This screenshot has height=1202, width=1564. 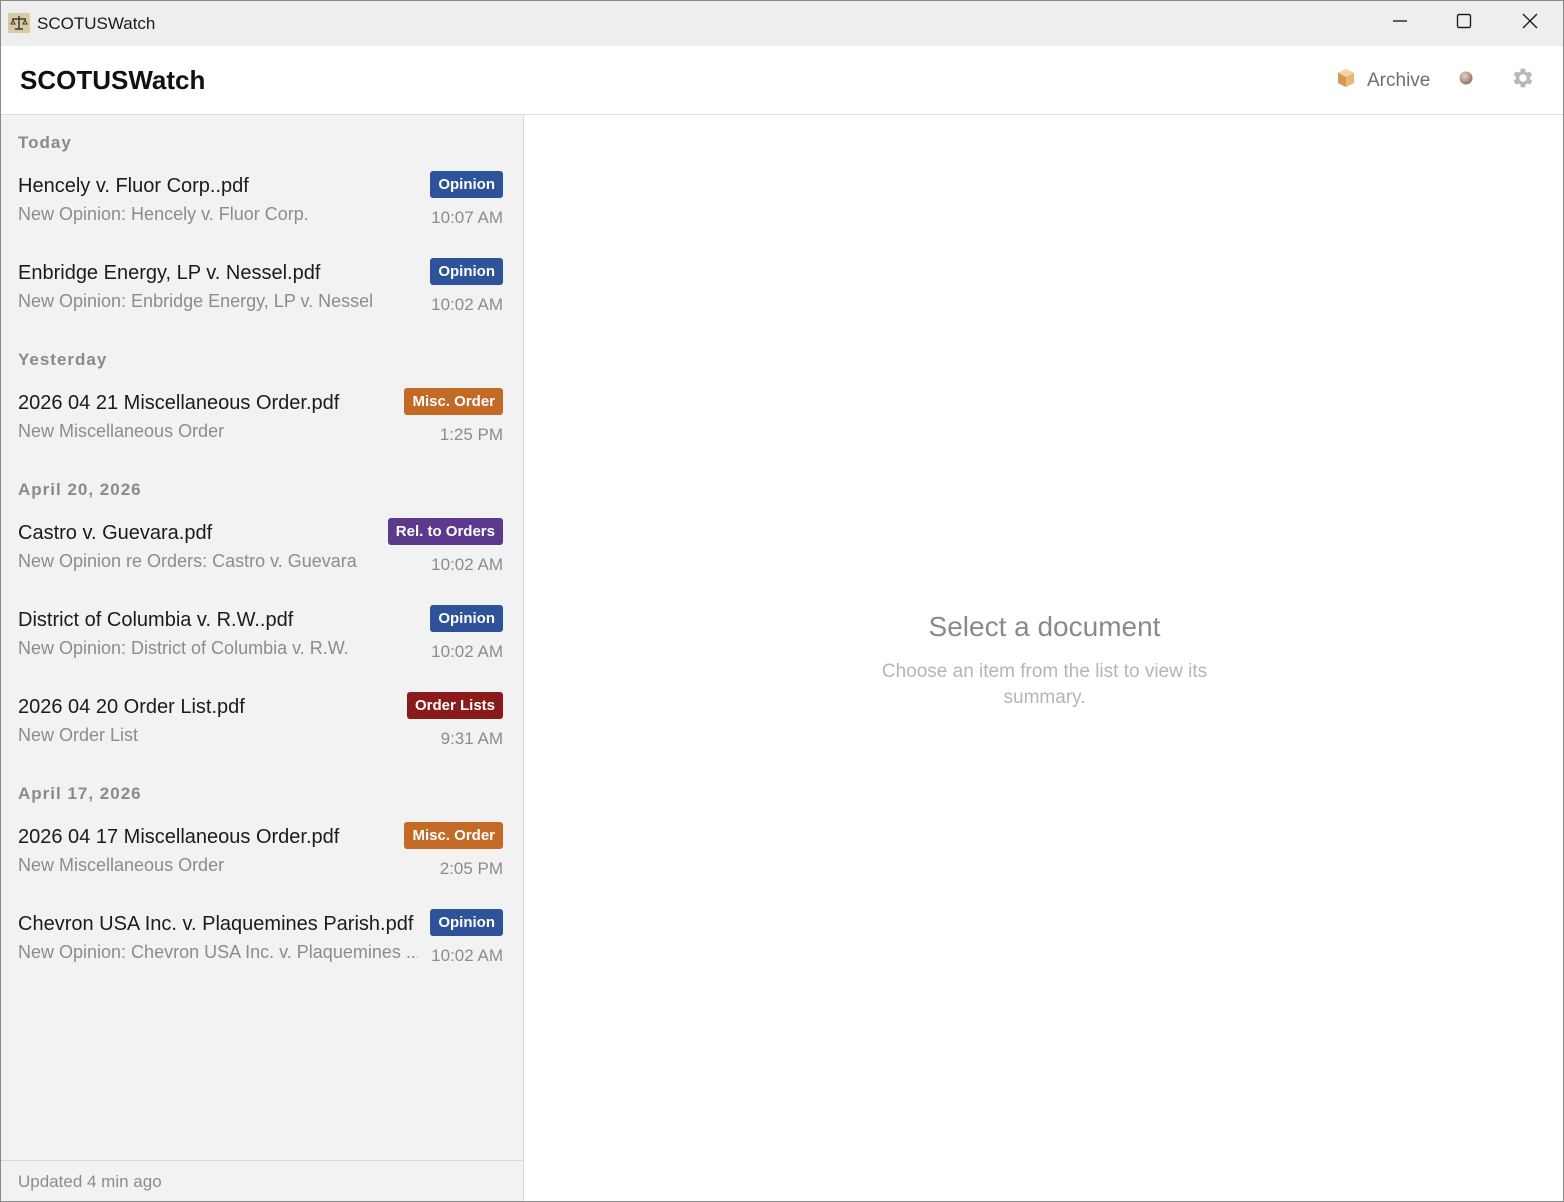 I want to click on settings-button, so click(x=1523, y=80).